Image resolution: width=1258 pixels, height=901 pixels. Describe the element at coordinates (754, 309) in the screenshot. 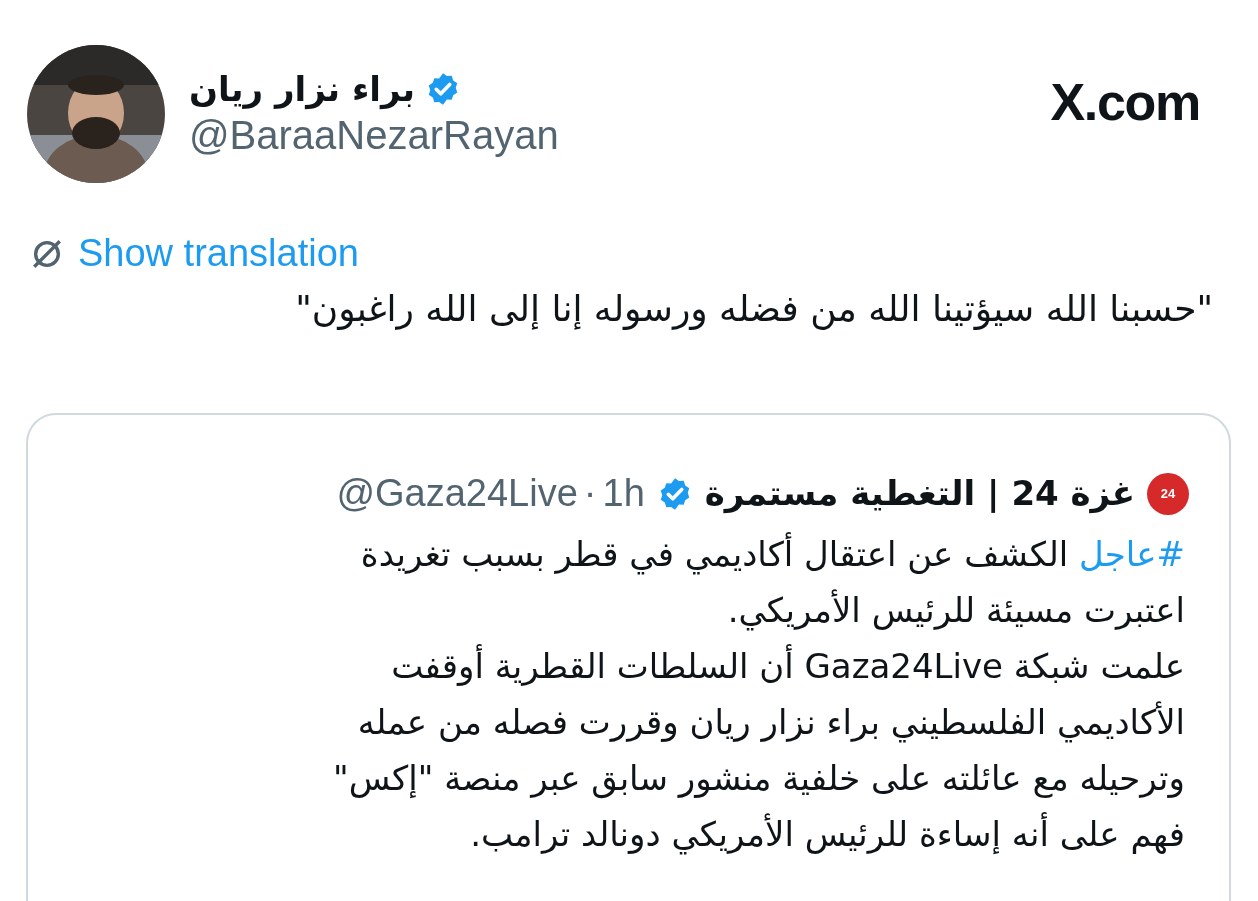

I see `post-text: "حسبنا الله سيؤتينا الله من فضله ورسوله إنا إلى الله راغبون"` at that location.